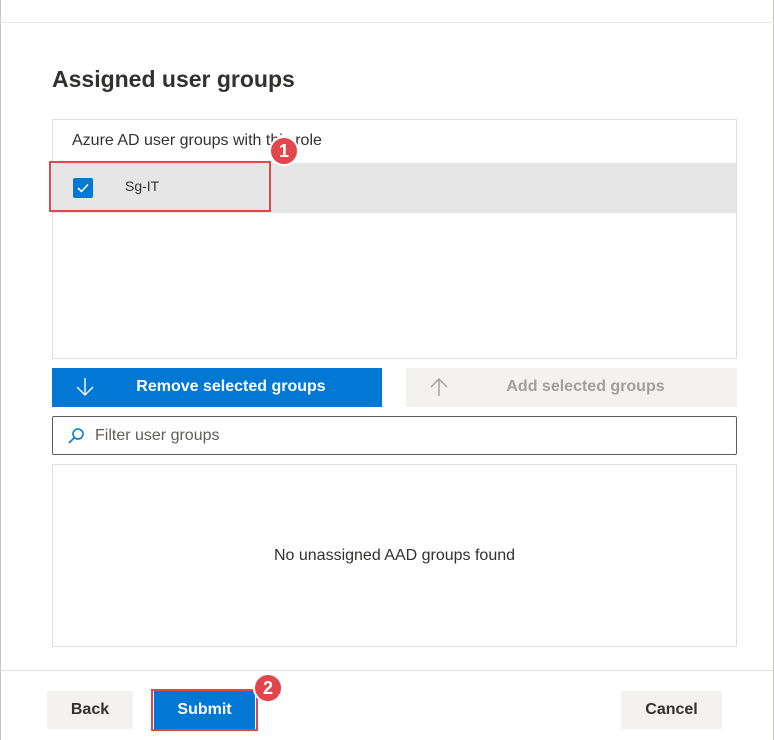 The width and height of the screenshot is (774, 740). I want to click on filter-box, so click(394, 435).